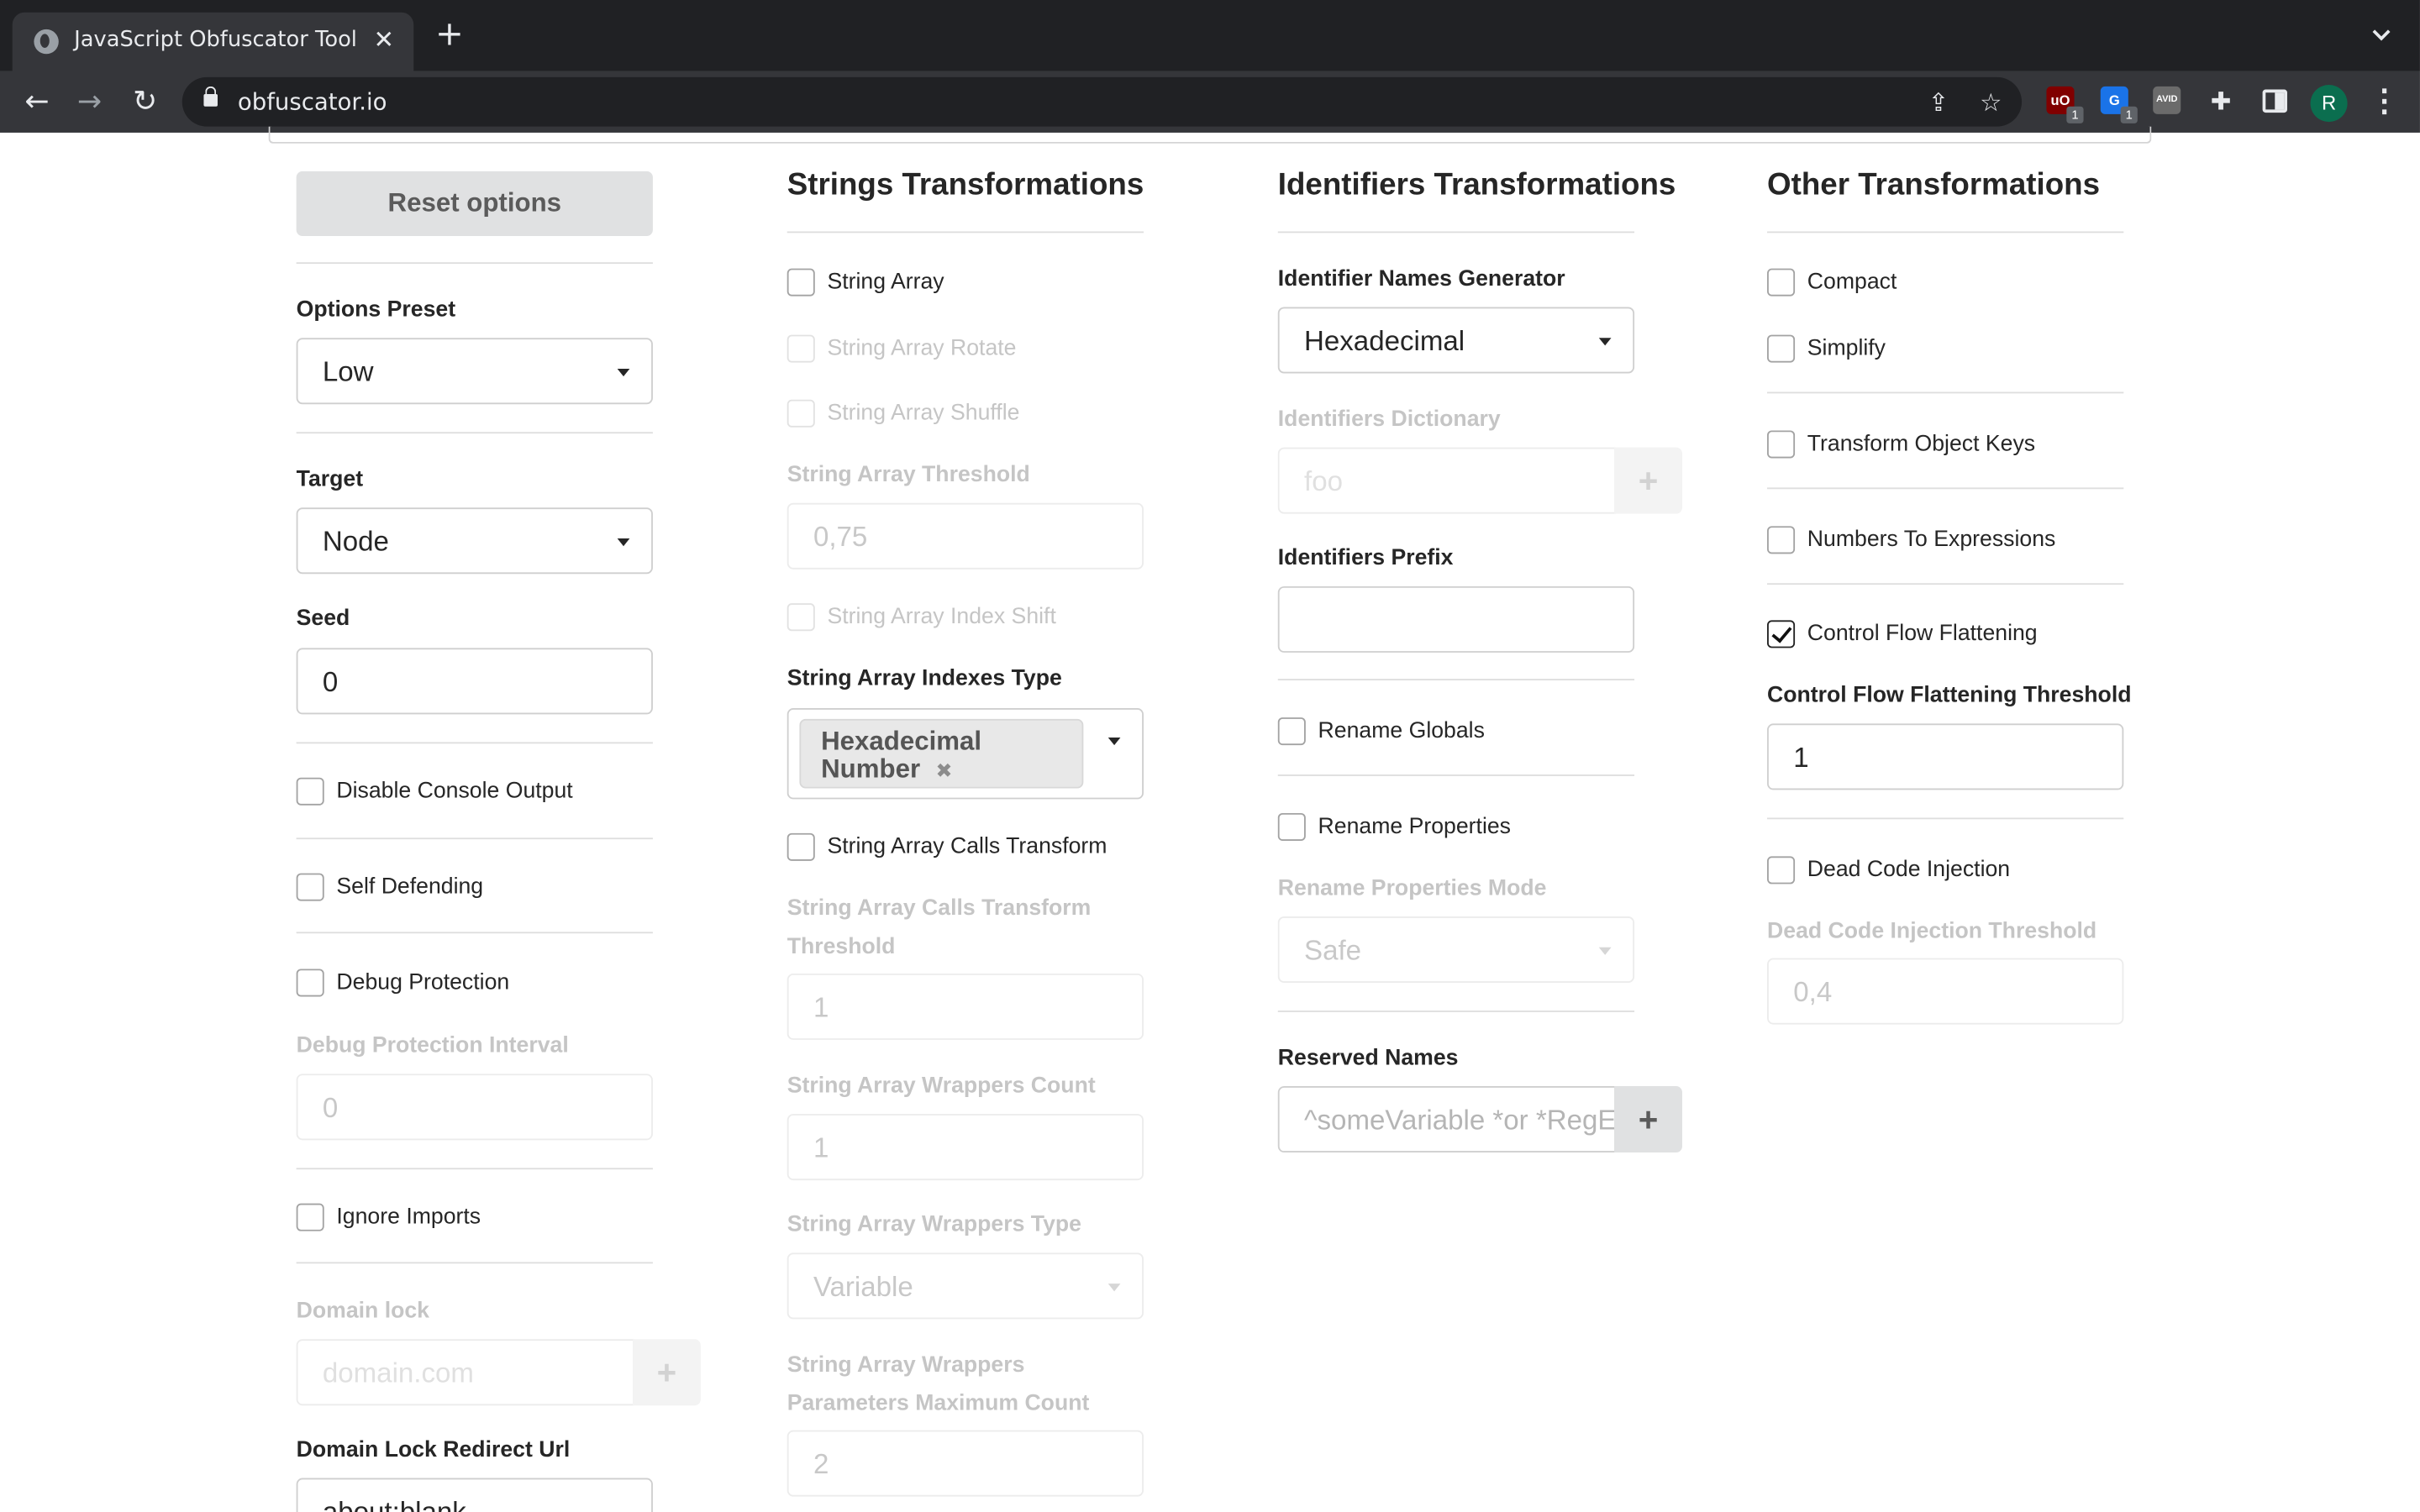 Image resolution: width=2420 pixels, height=1512 pixels. Describe the element at coordinates (922, 348) in the screenshot. I see `checkbox-label: String Array Rotate` at that location.